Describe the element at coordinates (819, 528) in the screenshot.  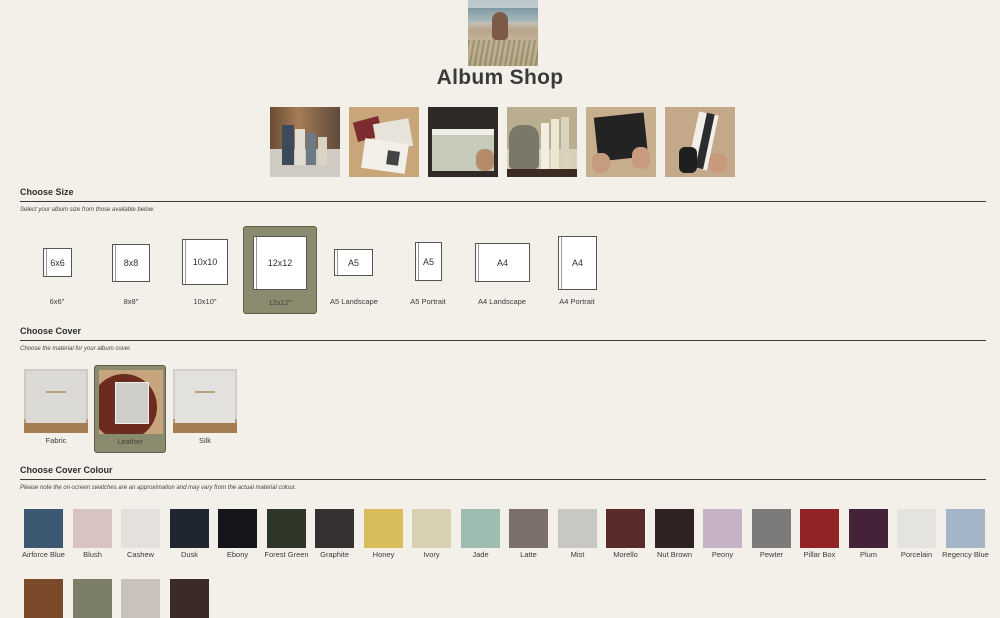
I see `swatch-pillar-box` at that location.